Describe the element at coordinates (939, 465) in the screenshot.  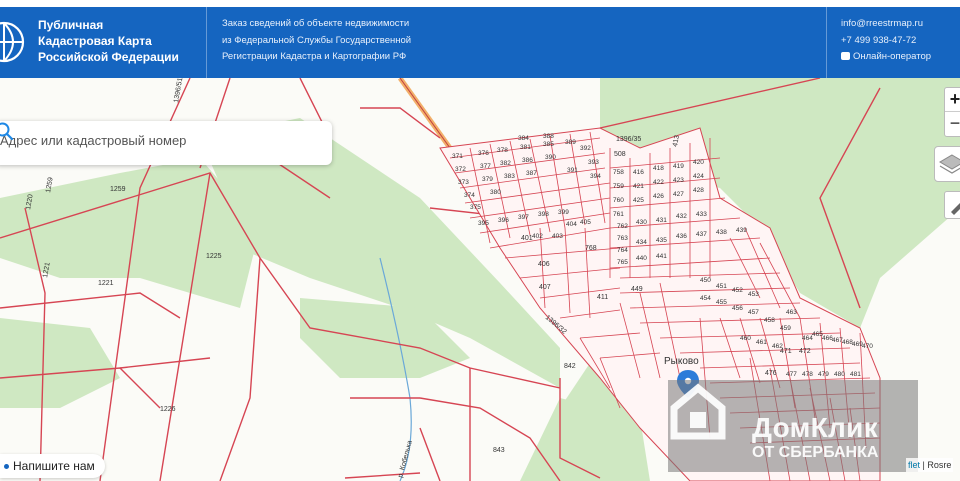
I see `attribution-source: Rosre` at that location.